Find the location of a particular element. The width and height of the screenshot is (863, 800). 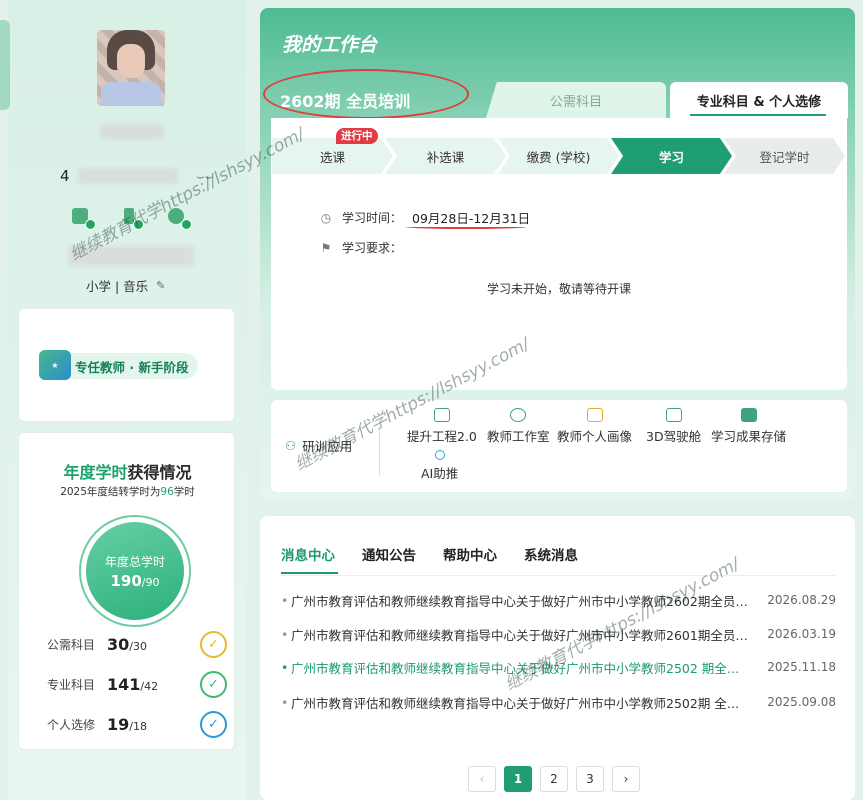

step-supplement-course: 补选课 is located at coordinates (445, 156).